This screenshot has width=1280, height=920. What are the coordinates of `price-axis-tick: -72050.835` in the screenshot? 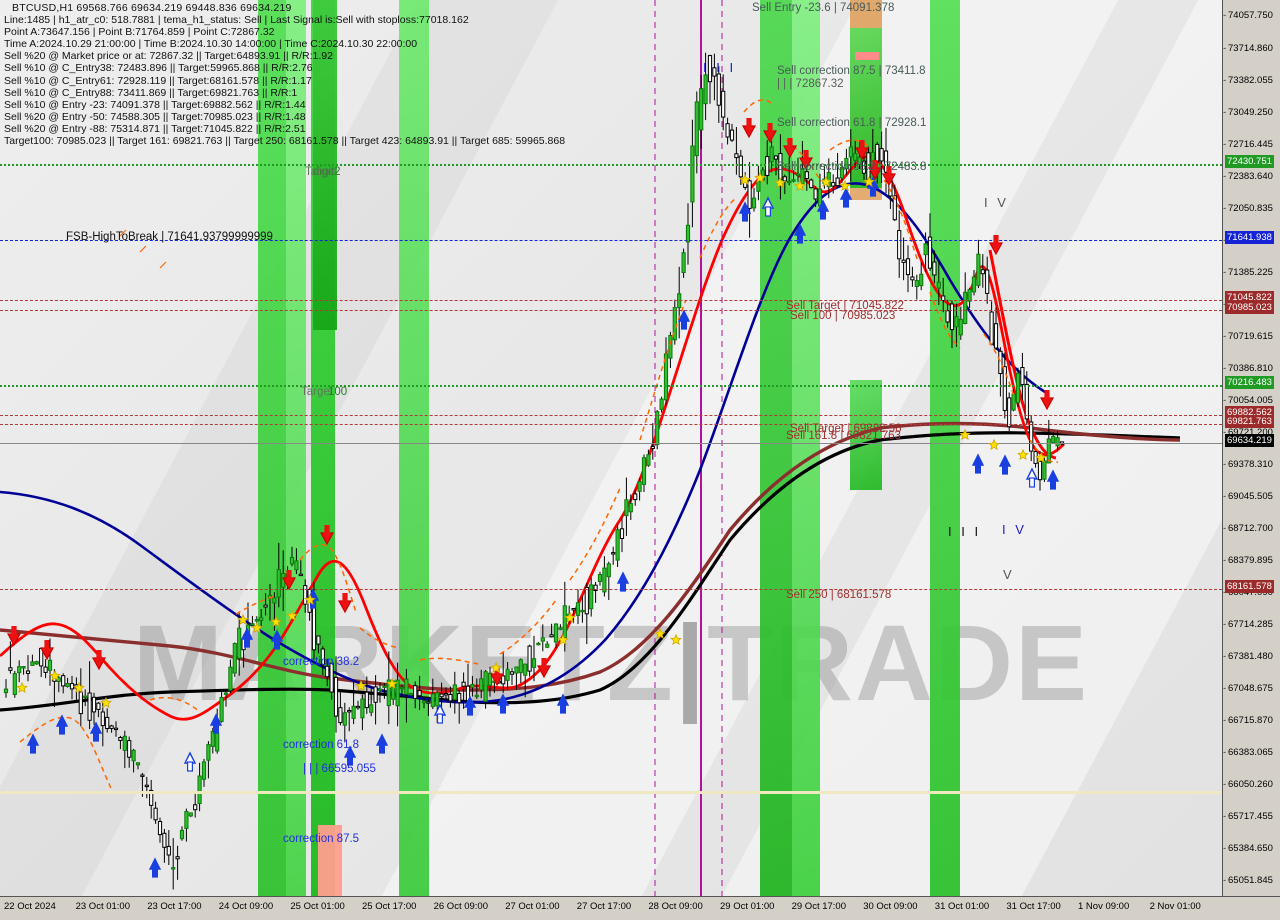 It's located at (1248, 208).